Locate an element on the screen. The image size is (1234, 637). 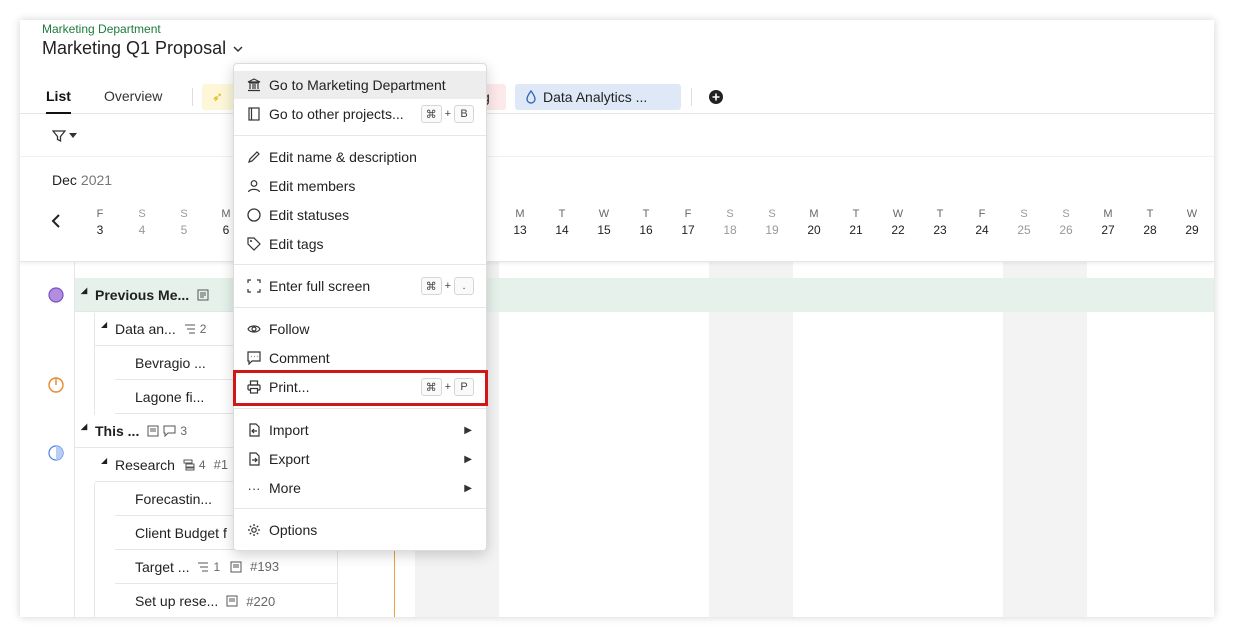
menu-item-label: Edit name & description is located at coordinates (343, 157).